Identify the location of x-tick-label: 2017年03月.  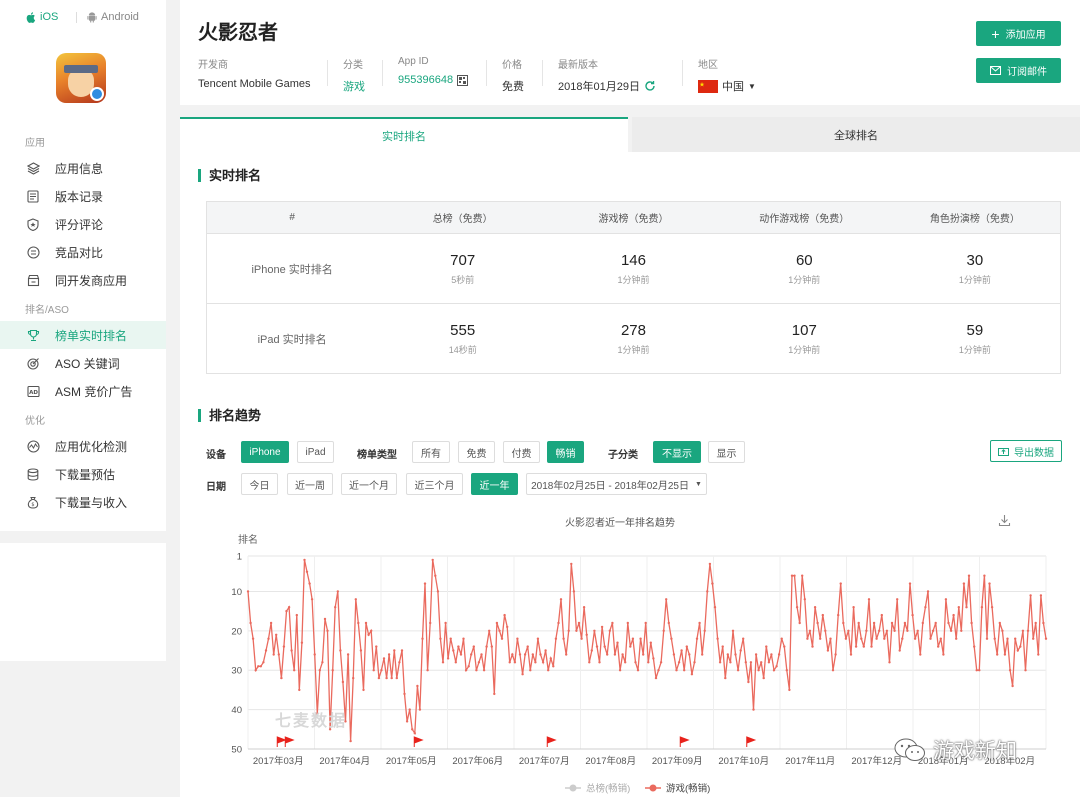
(278, 761).